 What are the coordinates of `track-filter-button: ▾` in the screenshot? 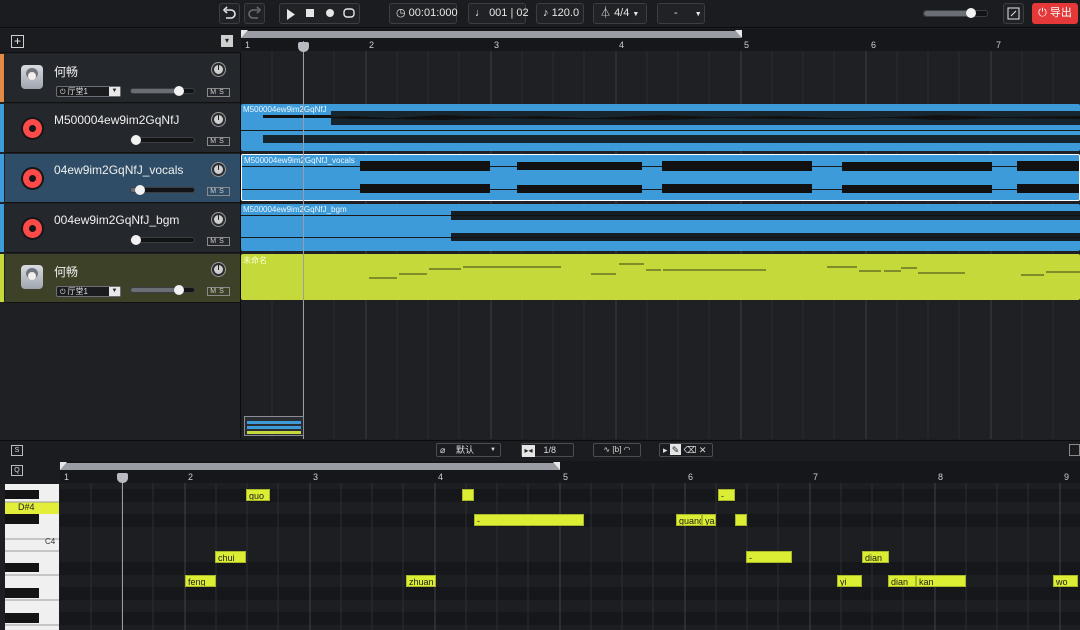 It's located at (227, 41).